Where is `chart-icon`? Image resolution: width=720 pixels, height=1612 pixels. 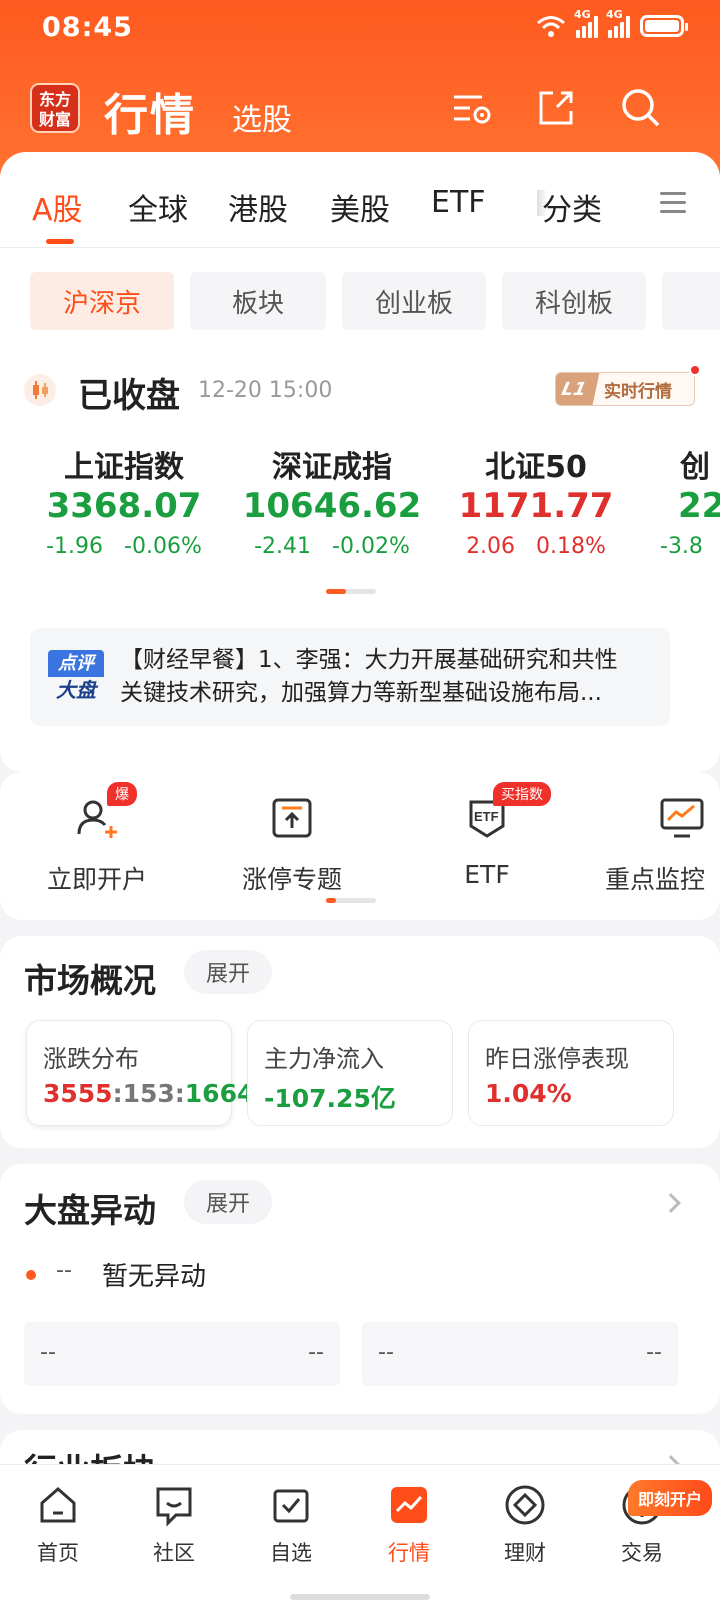 chart-icon is located at coordinates (409, 1505).